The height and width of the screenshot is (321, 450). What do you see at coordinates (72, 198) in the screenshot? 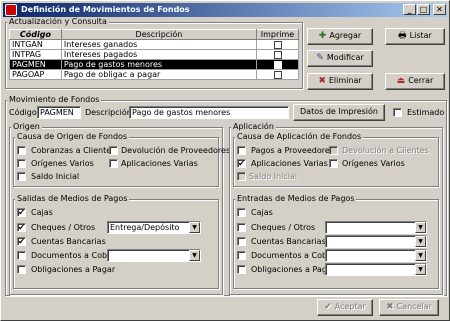
I see `salidas-legend: Salidas de Medios de Pagos` at bounding box center [72, 198].